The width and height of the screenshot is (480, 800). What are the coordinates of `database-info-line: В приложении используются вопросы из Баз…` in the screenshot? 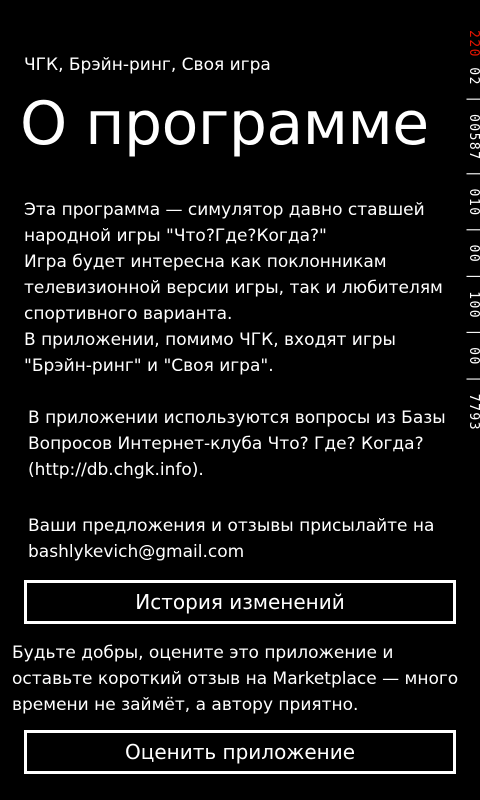 It's located at (237, 418).